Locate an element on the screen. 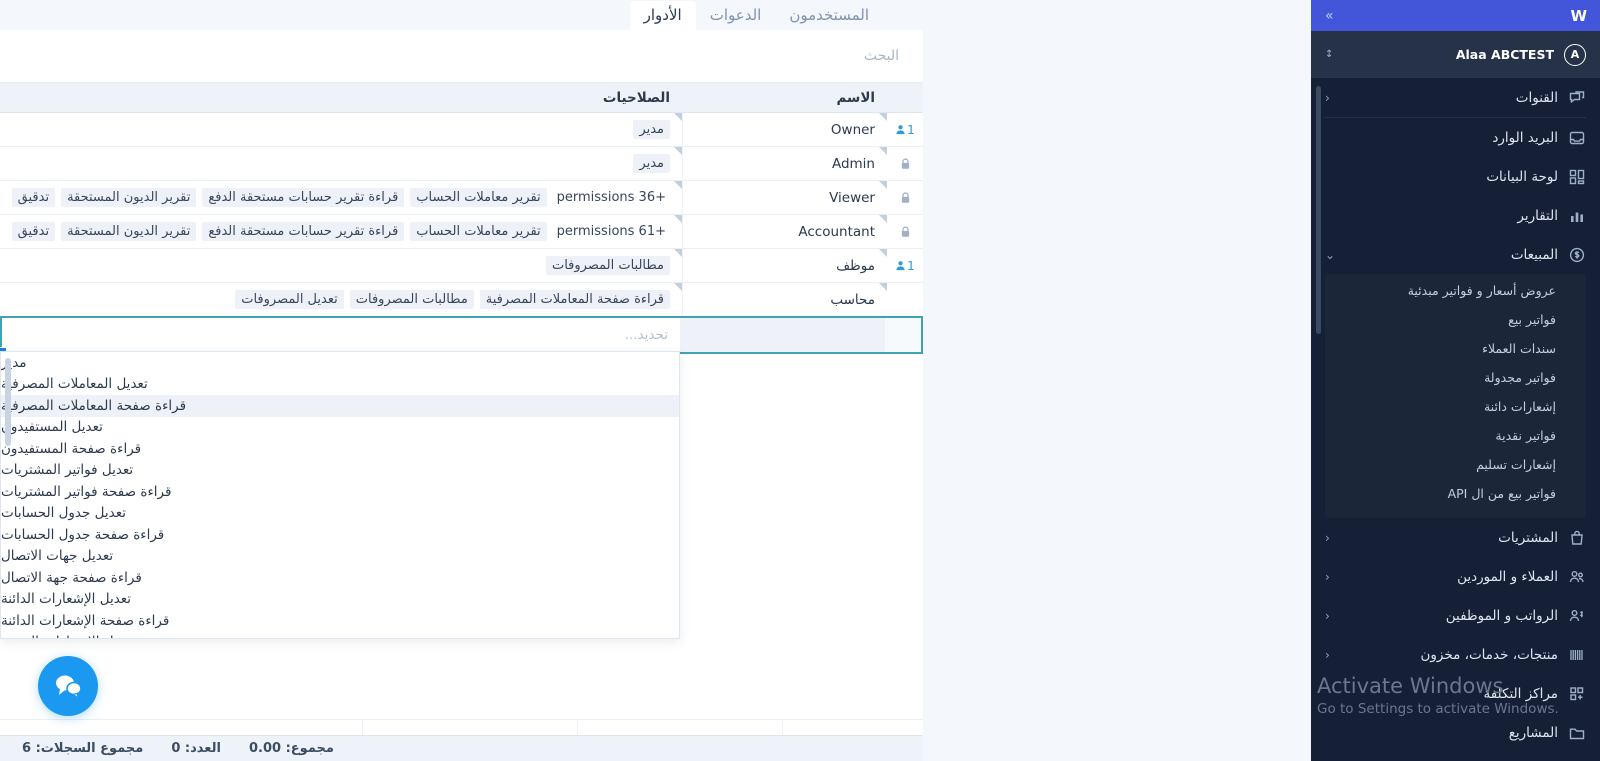 The image size is (1600, 761). sidebar-item-3: التقارير is located at coordinates (1455, 215).